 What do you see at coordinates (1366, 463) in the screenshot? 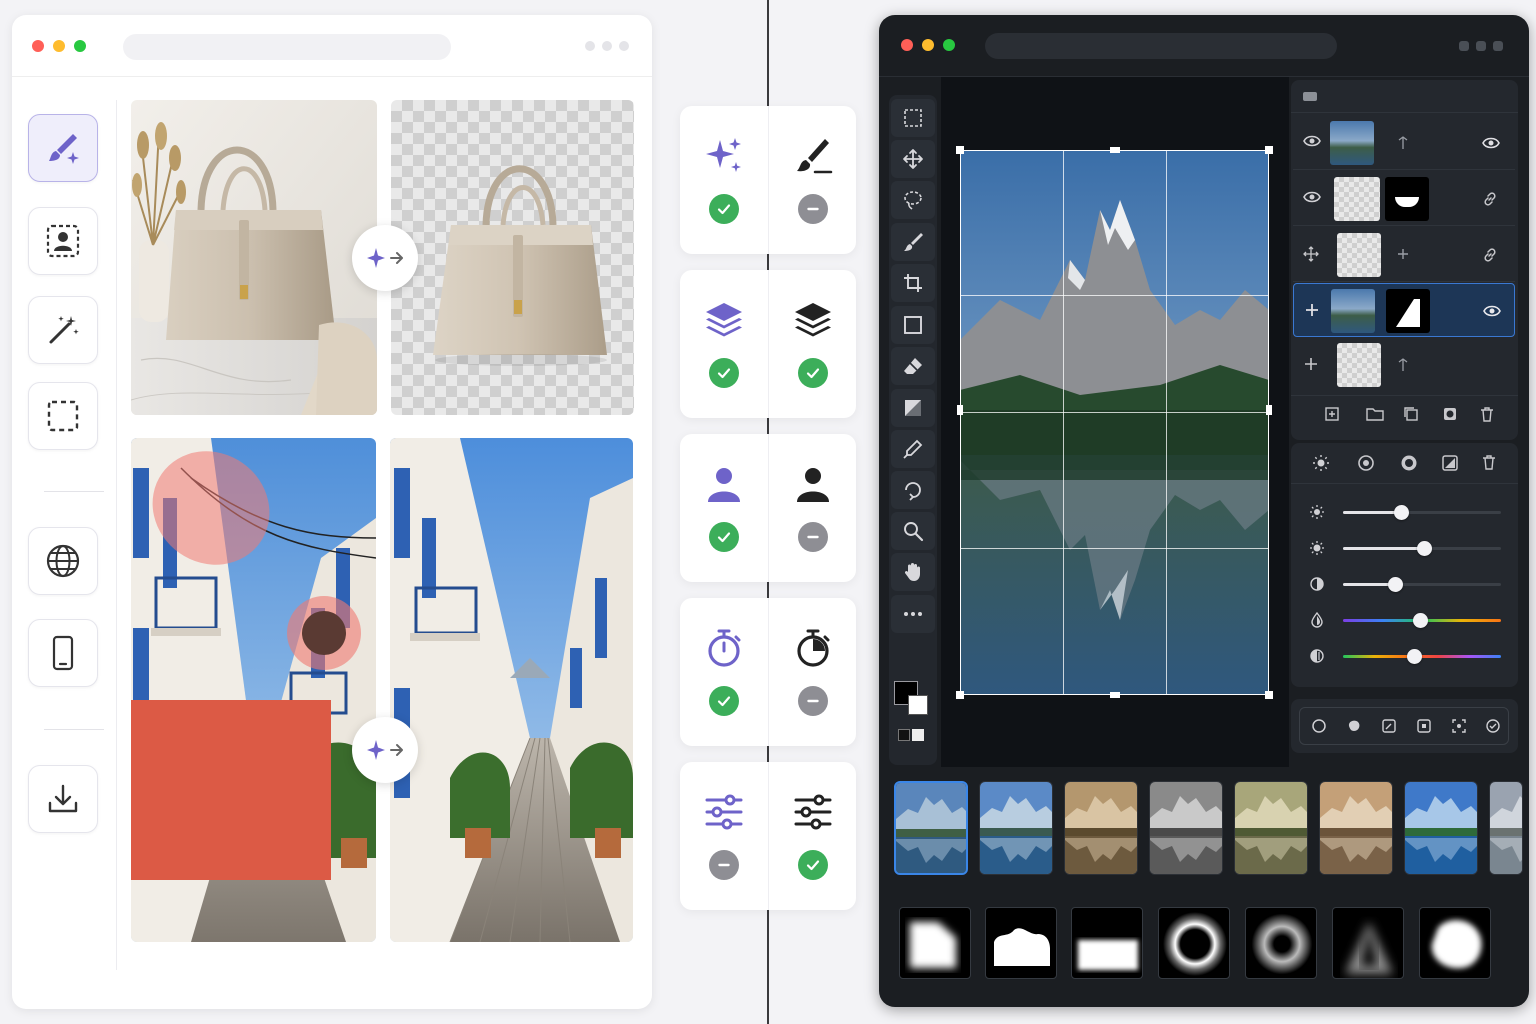
I see `color-wheel-tab-icon` at bounding box center [1366, 463].